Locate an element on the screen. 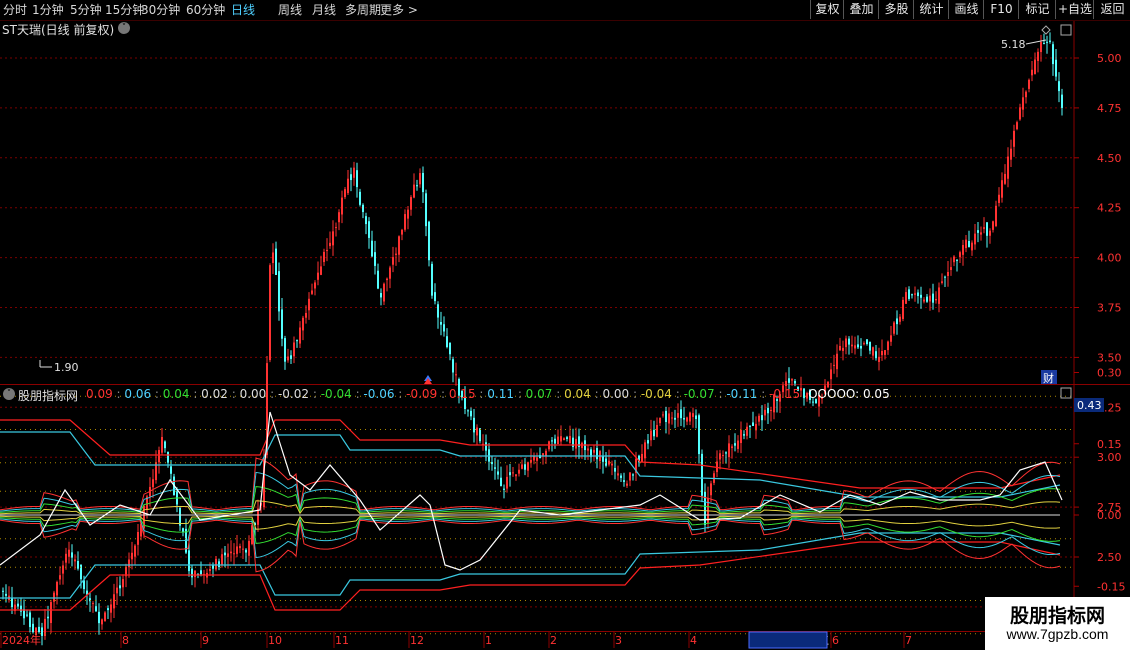 The image size is (1130, 650). high-price-label: 5.18 is located at coordinates (1013, 44).